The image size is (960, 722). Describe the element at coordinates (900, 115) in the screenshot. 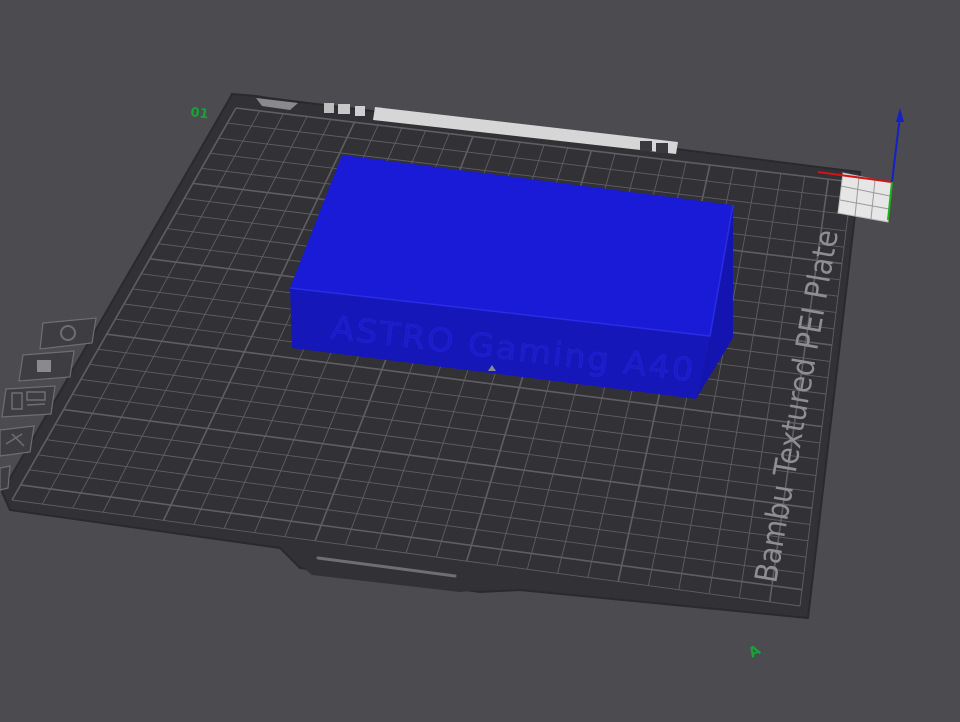

I see `axis-z-arrow-icon` at that location.